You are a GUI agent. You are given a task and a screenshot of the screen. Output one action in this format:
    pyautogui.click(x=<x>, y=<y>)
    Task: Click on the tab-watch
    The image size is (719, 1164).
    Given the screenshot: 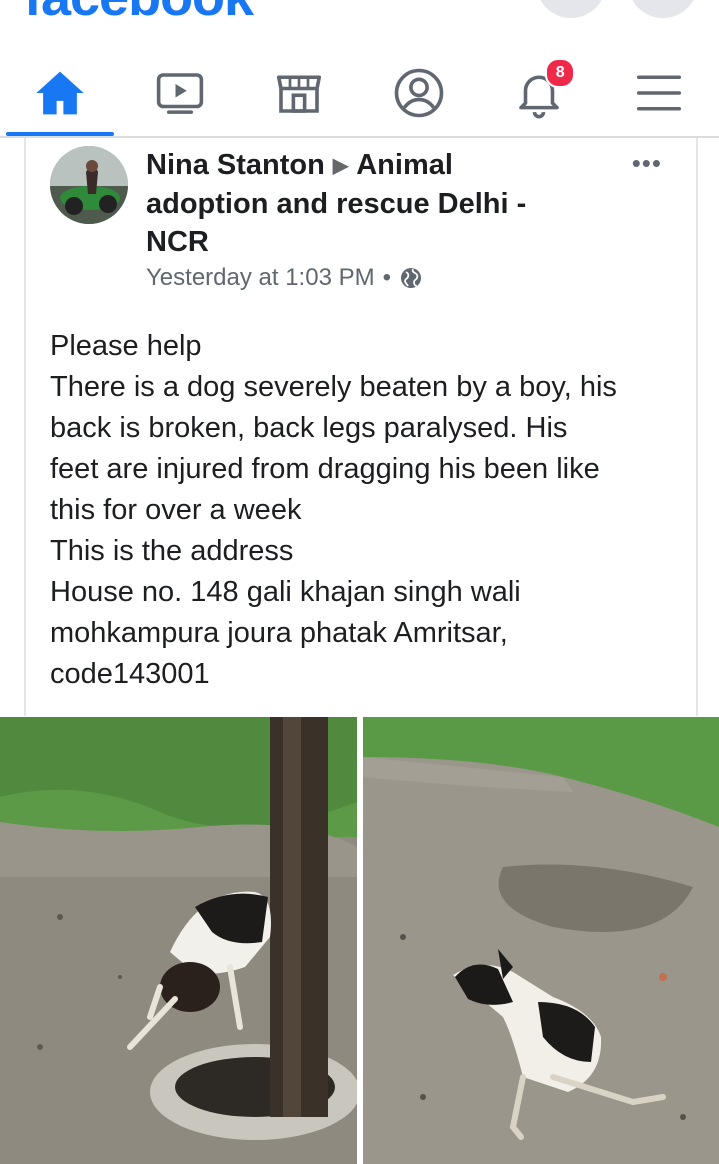 What is the action you would take?
    pyautogui.click(x=180, y=93)
    